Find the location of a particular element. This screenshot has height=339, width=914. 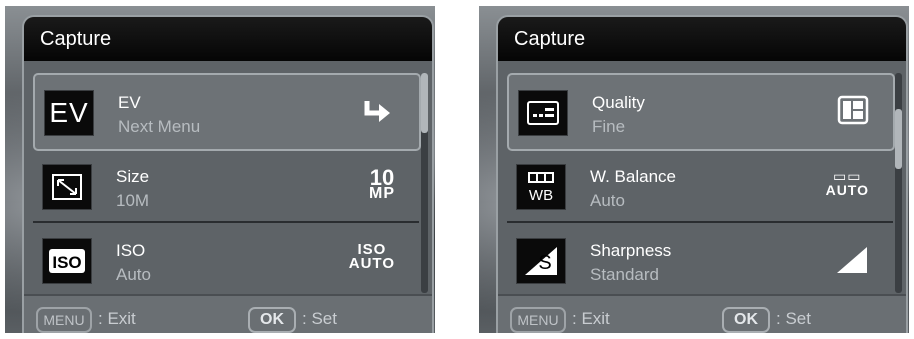

sharpness-icon: S is located at coordinates (541, 261).